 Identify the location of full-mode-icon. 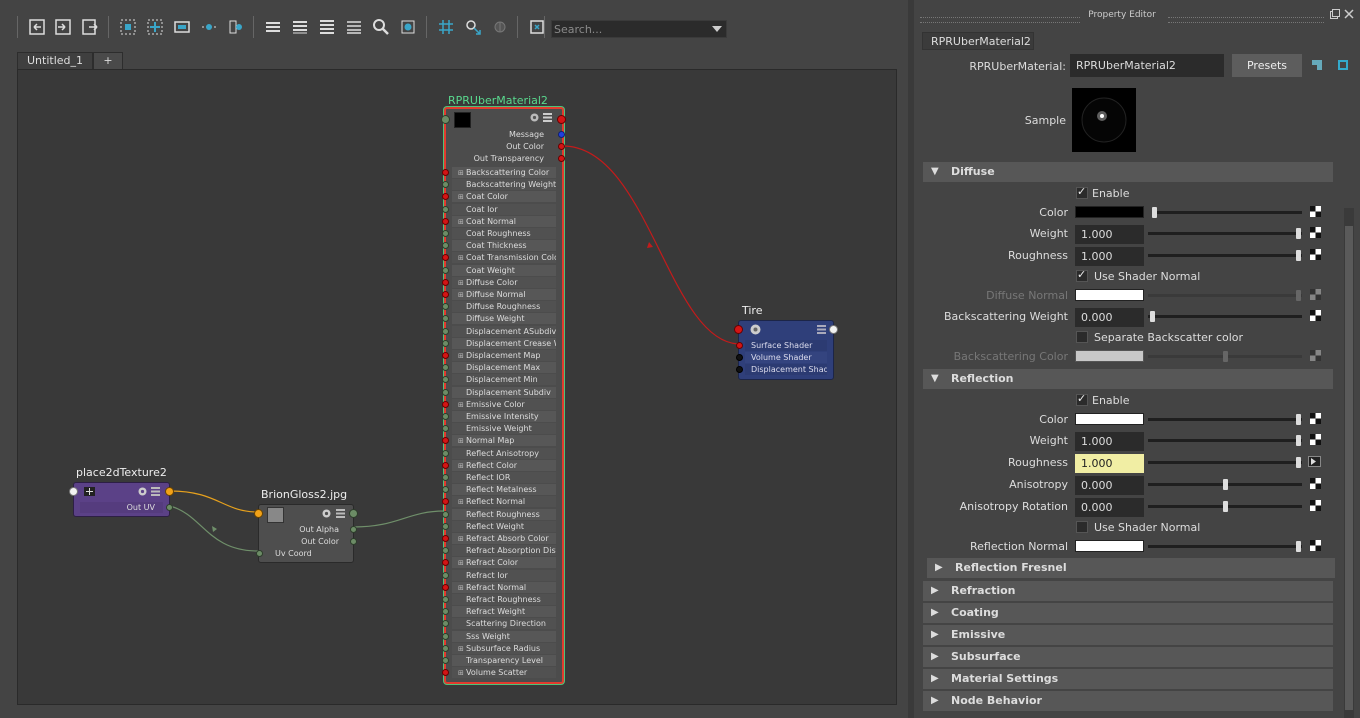
(327, 27).